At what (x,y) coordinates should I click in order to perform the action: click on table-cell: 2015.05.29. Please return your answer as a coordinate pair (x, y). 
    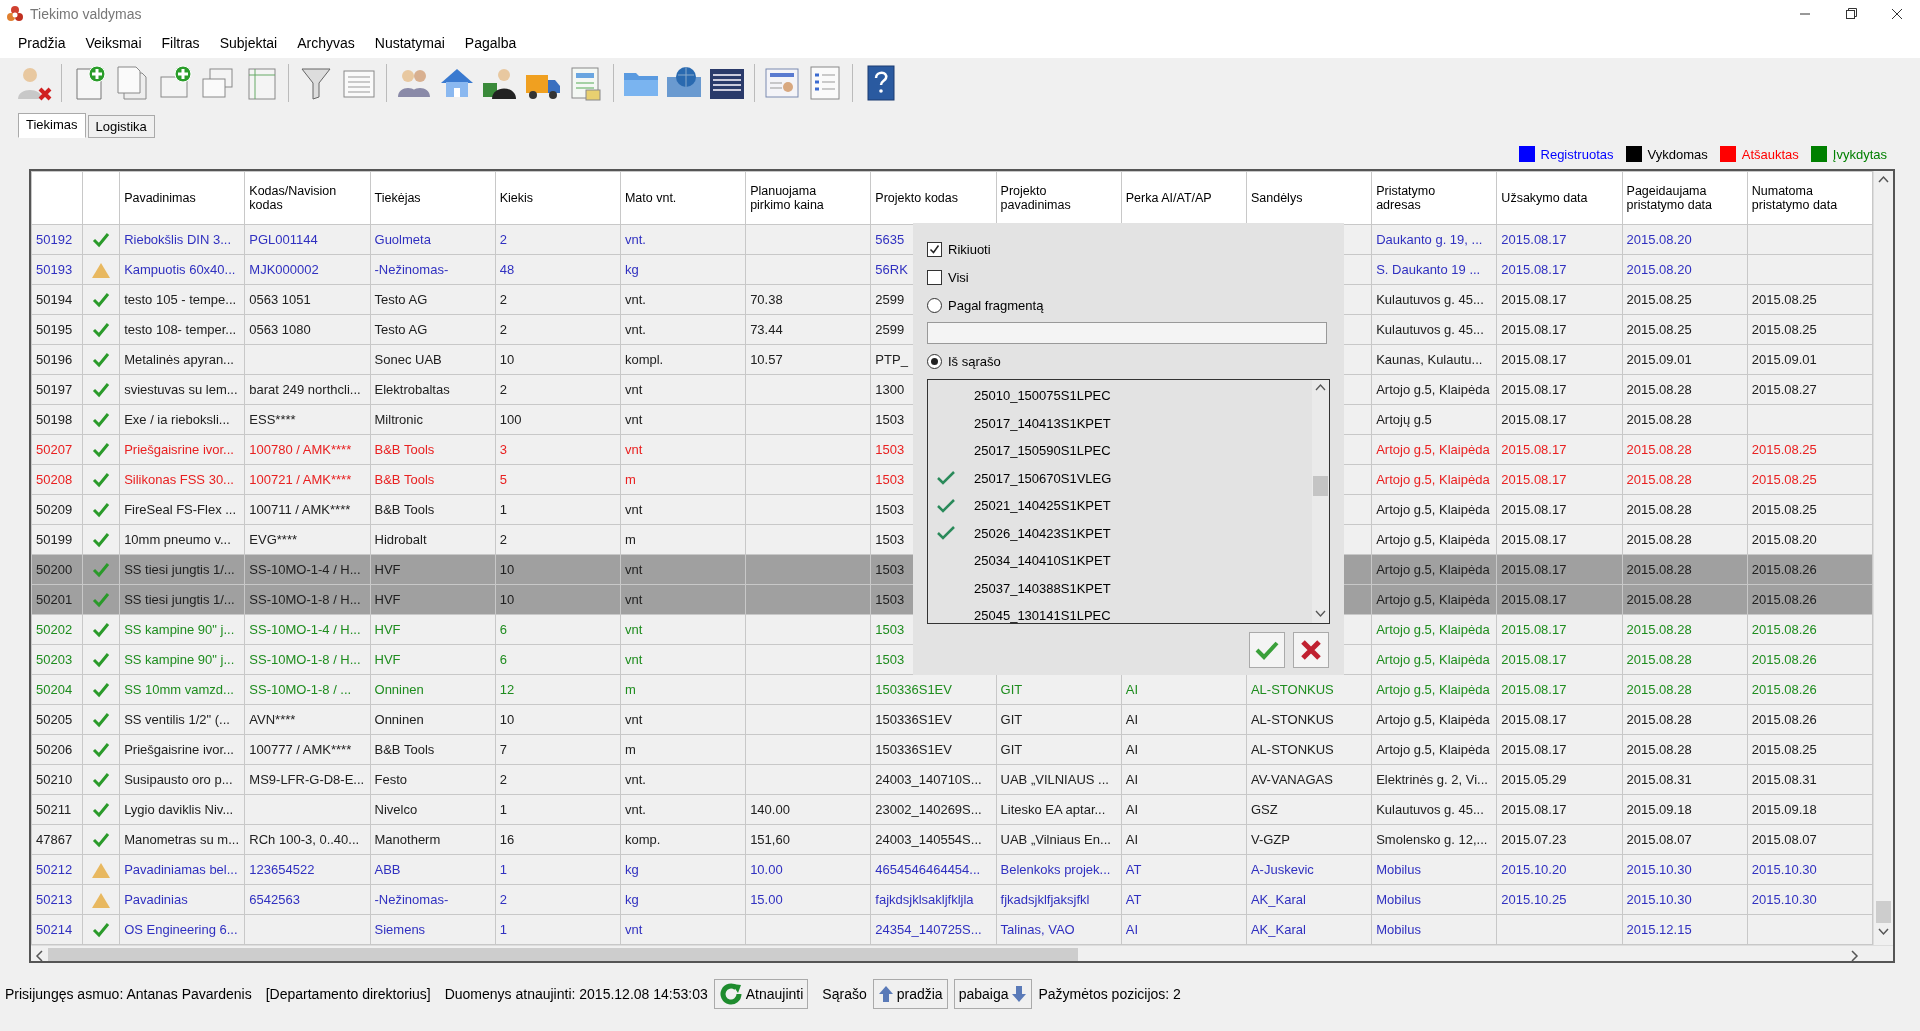
    Looking at the image, I should click on (1559, 779).